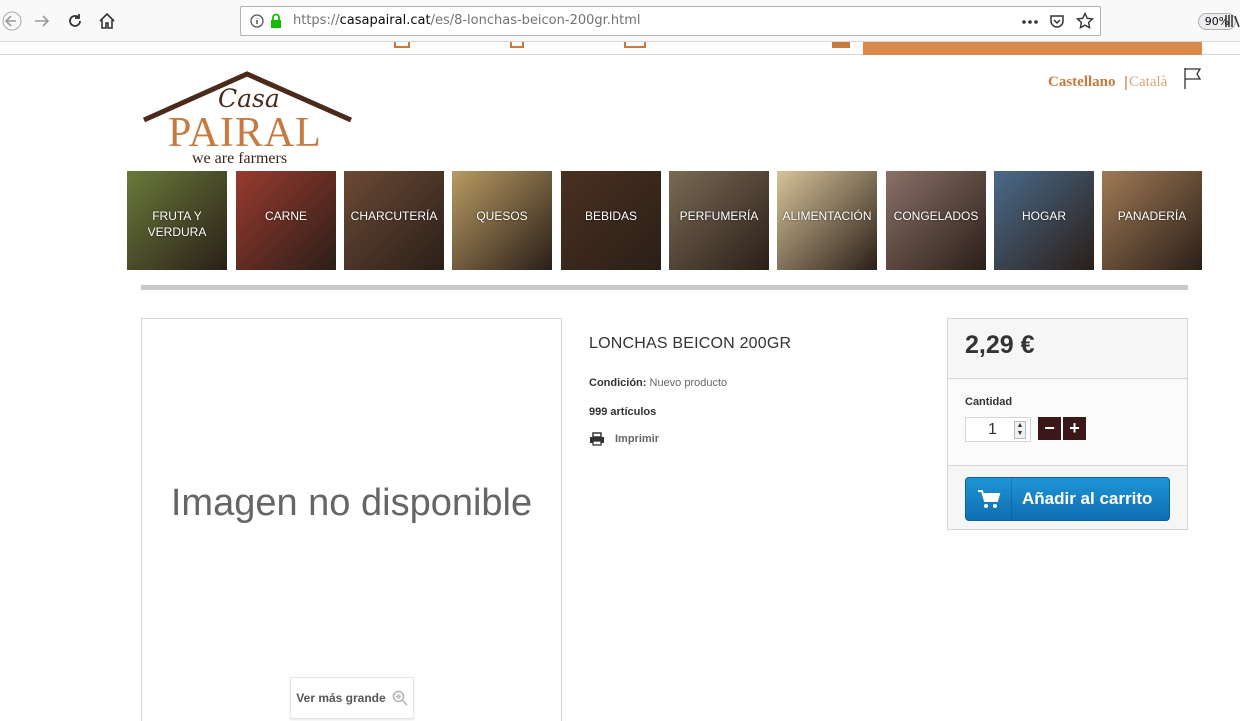 The height and width of the screenshot is (721, 1240). Describe the element at coordinates (502, 216) in the screenshot. I see `category-label: QUESOS` at that location.